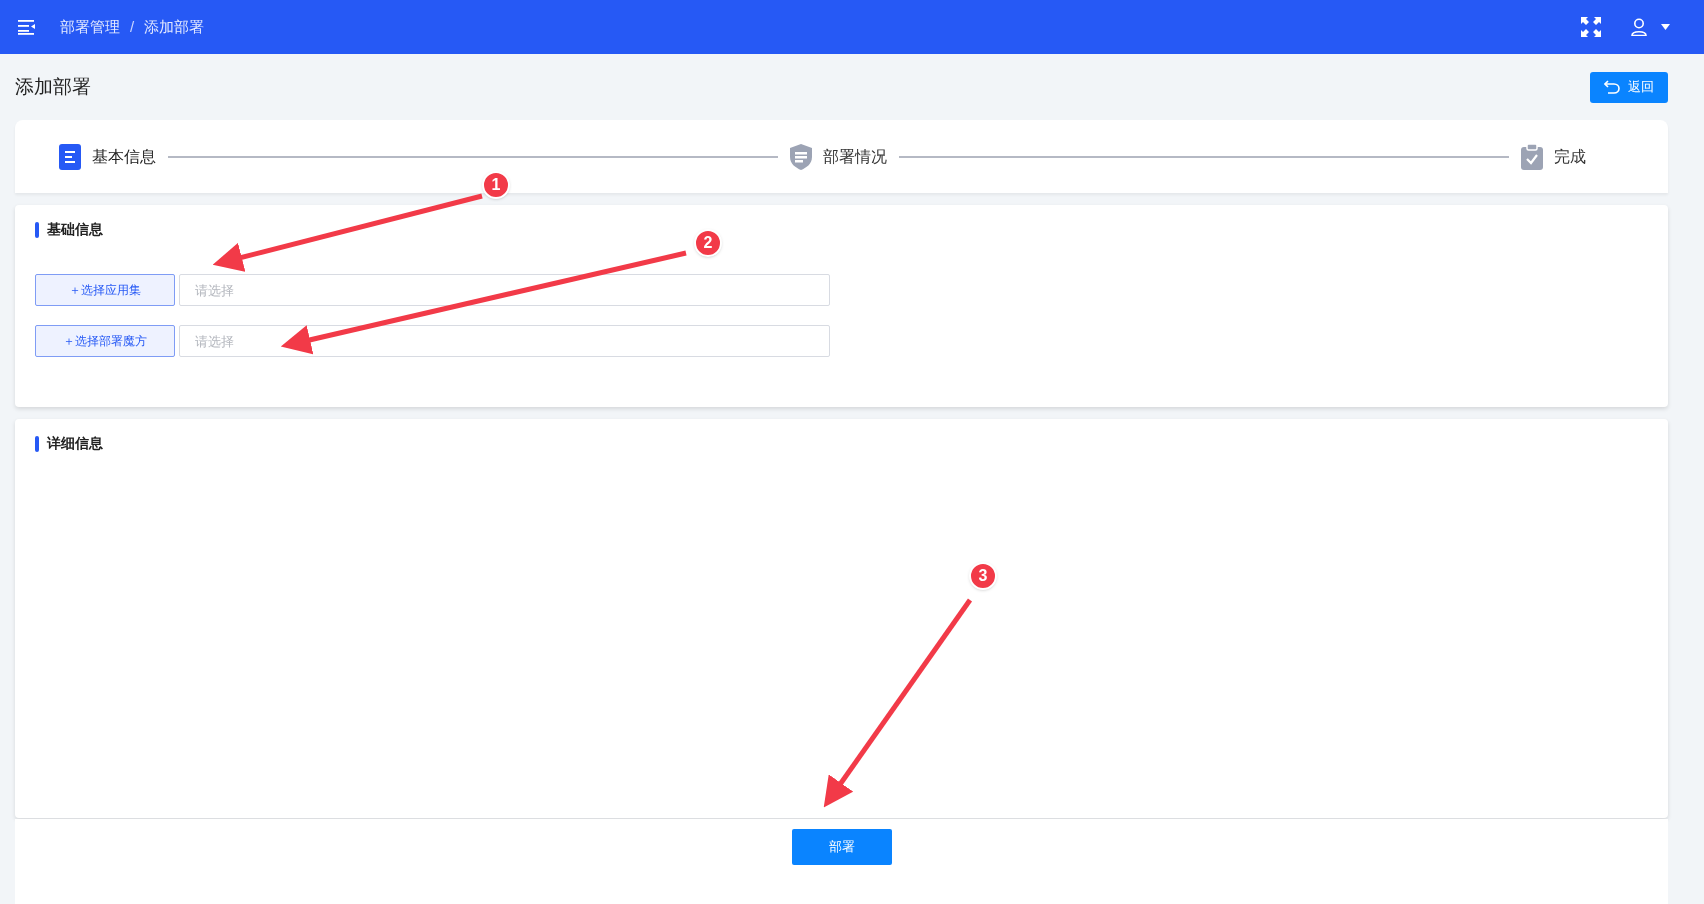 This screenshot has width=1704, height=904. What do you see at coordinates (75, 229) in the screenshot?
I see `section-title: 基础信息` at bounding box center [75, 229].